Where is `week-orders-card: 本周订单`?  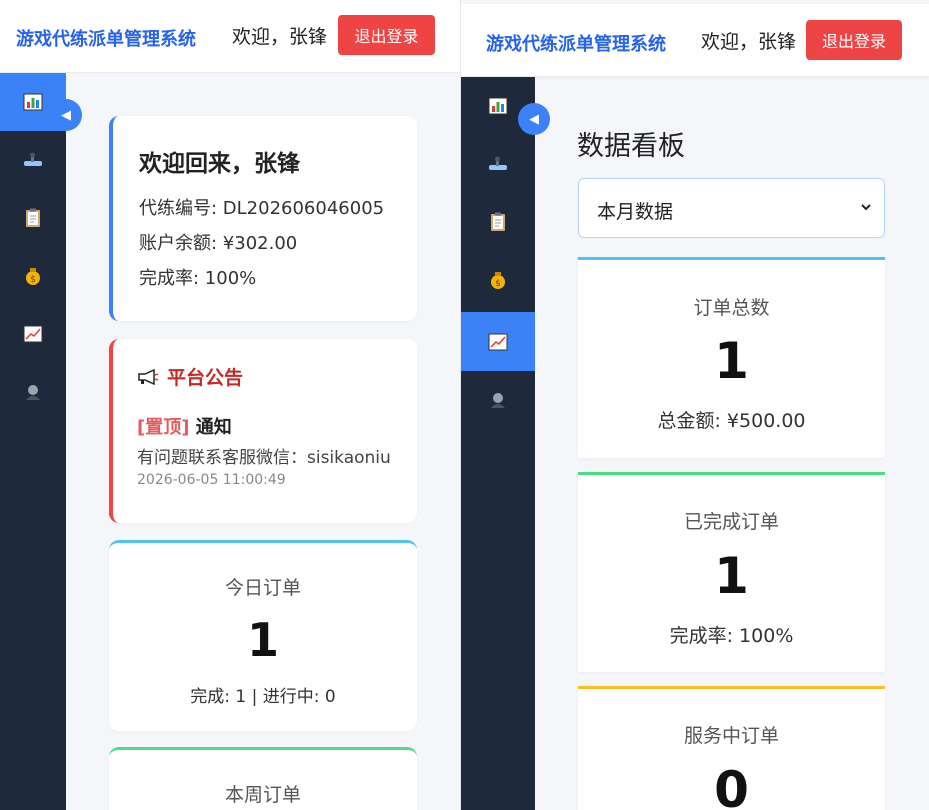
week-orders-card: 本周订单 is located at coordinates (263, 778).